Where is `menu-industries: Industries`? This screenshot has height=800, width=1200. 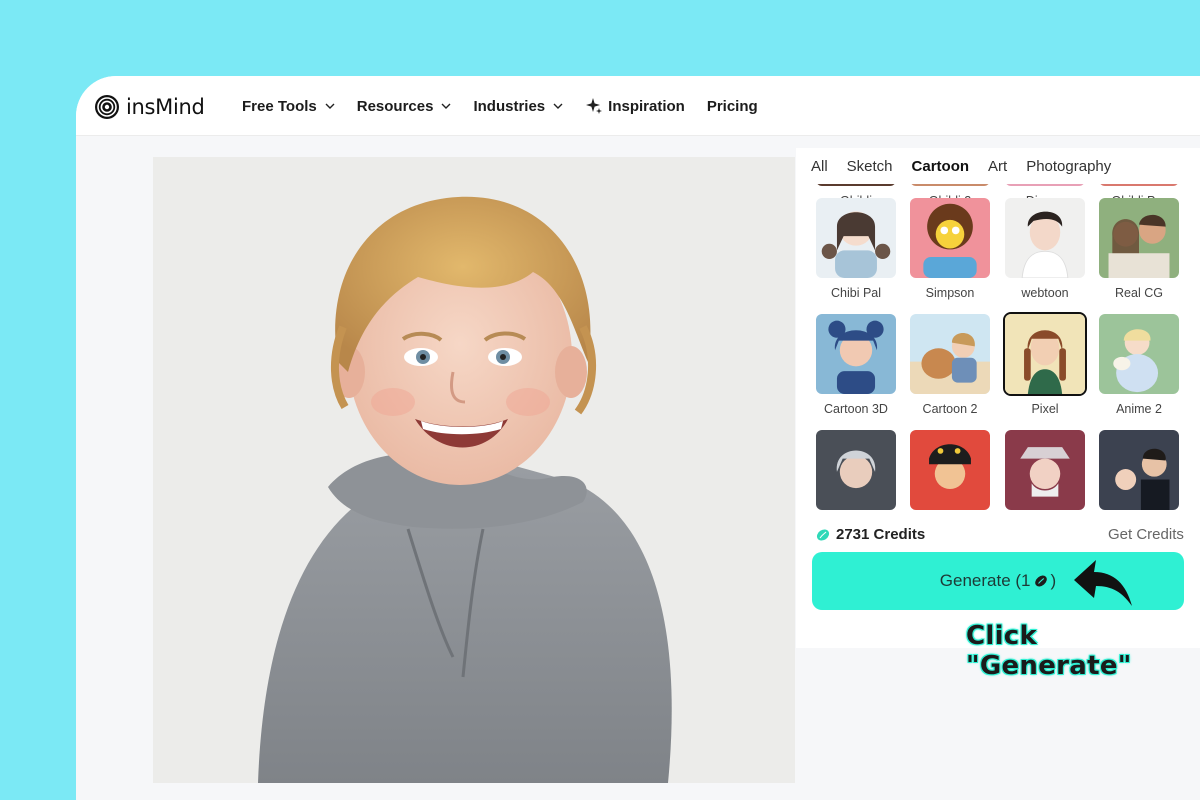 menu-industries: Industries is located at coordinates (518, 106).